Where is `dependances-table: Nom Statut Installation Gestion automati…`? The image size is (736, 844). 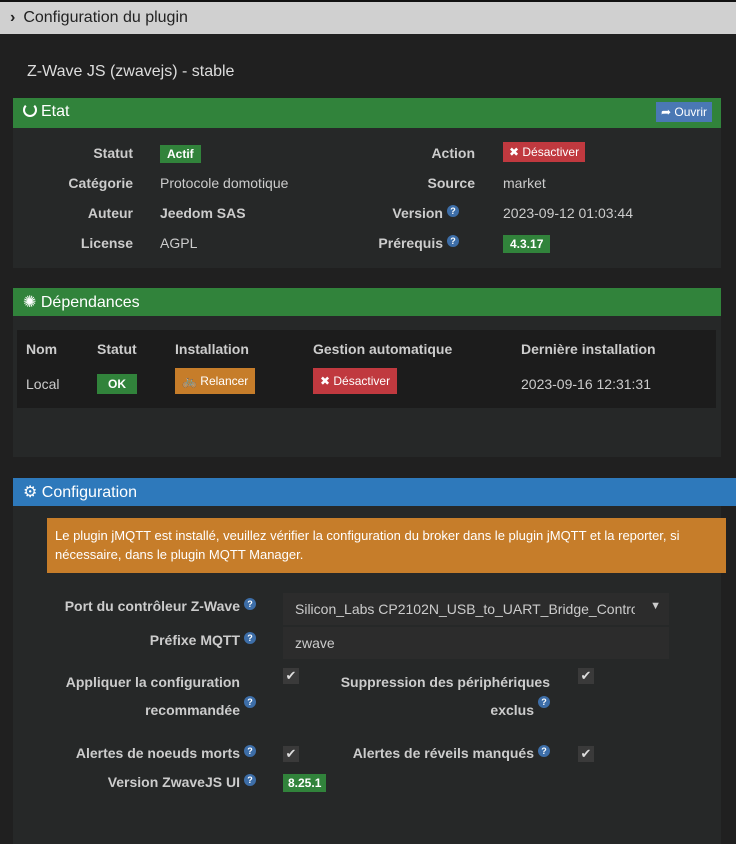 dependances-table: Nom Statut Installation Gestion automati… is located at coordinates (366, 369).